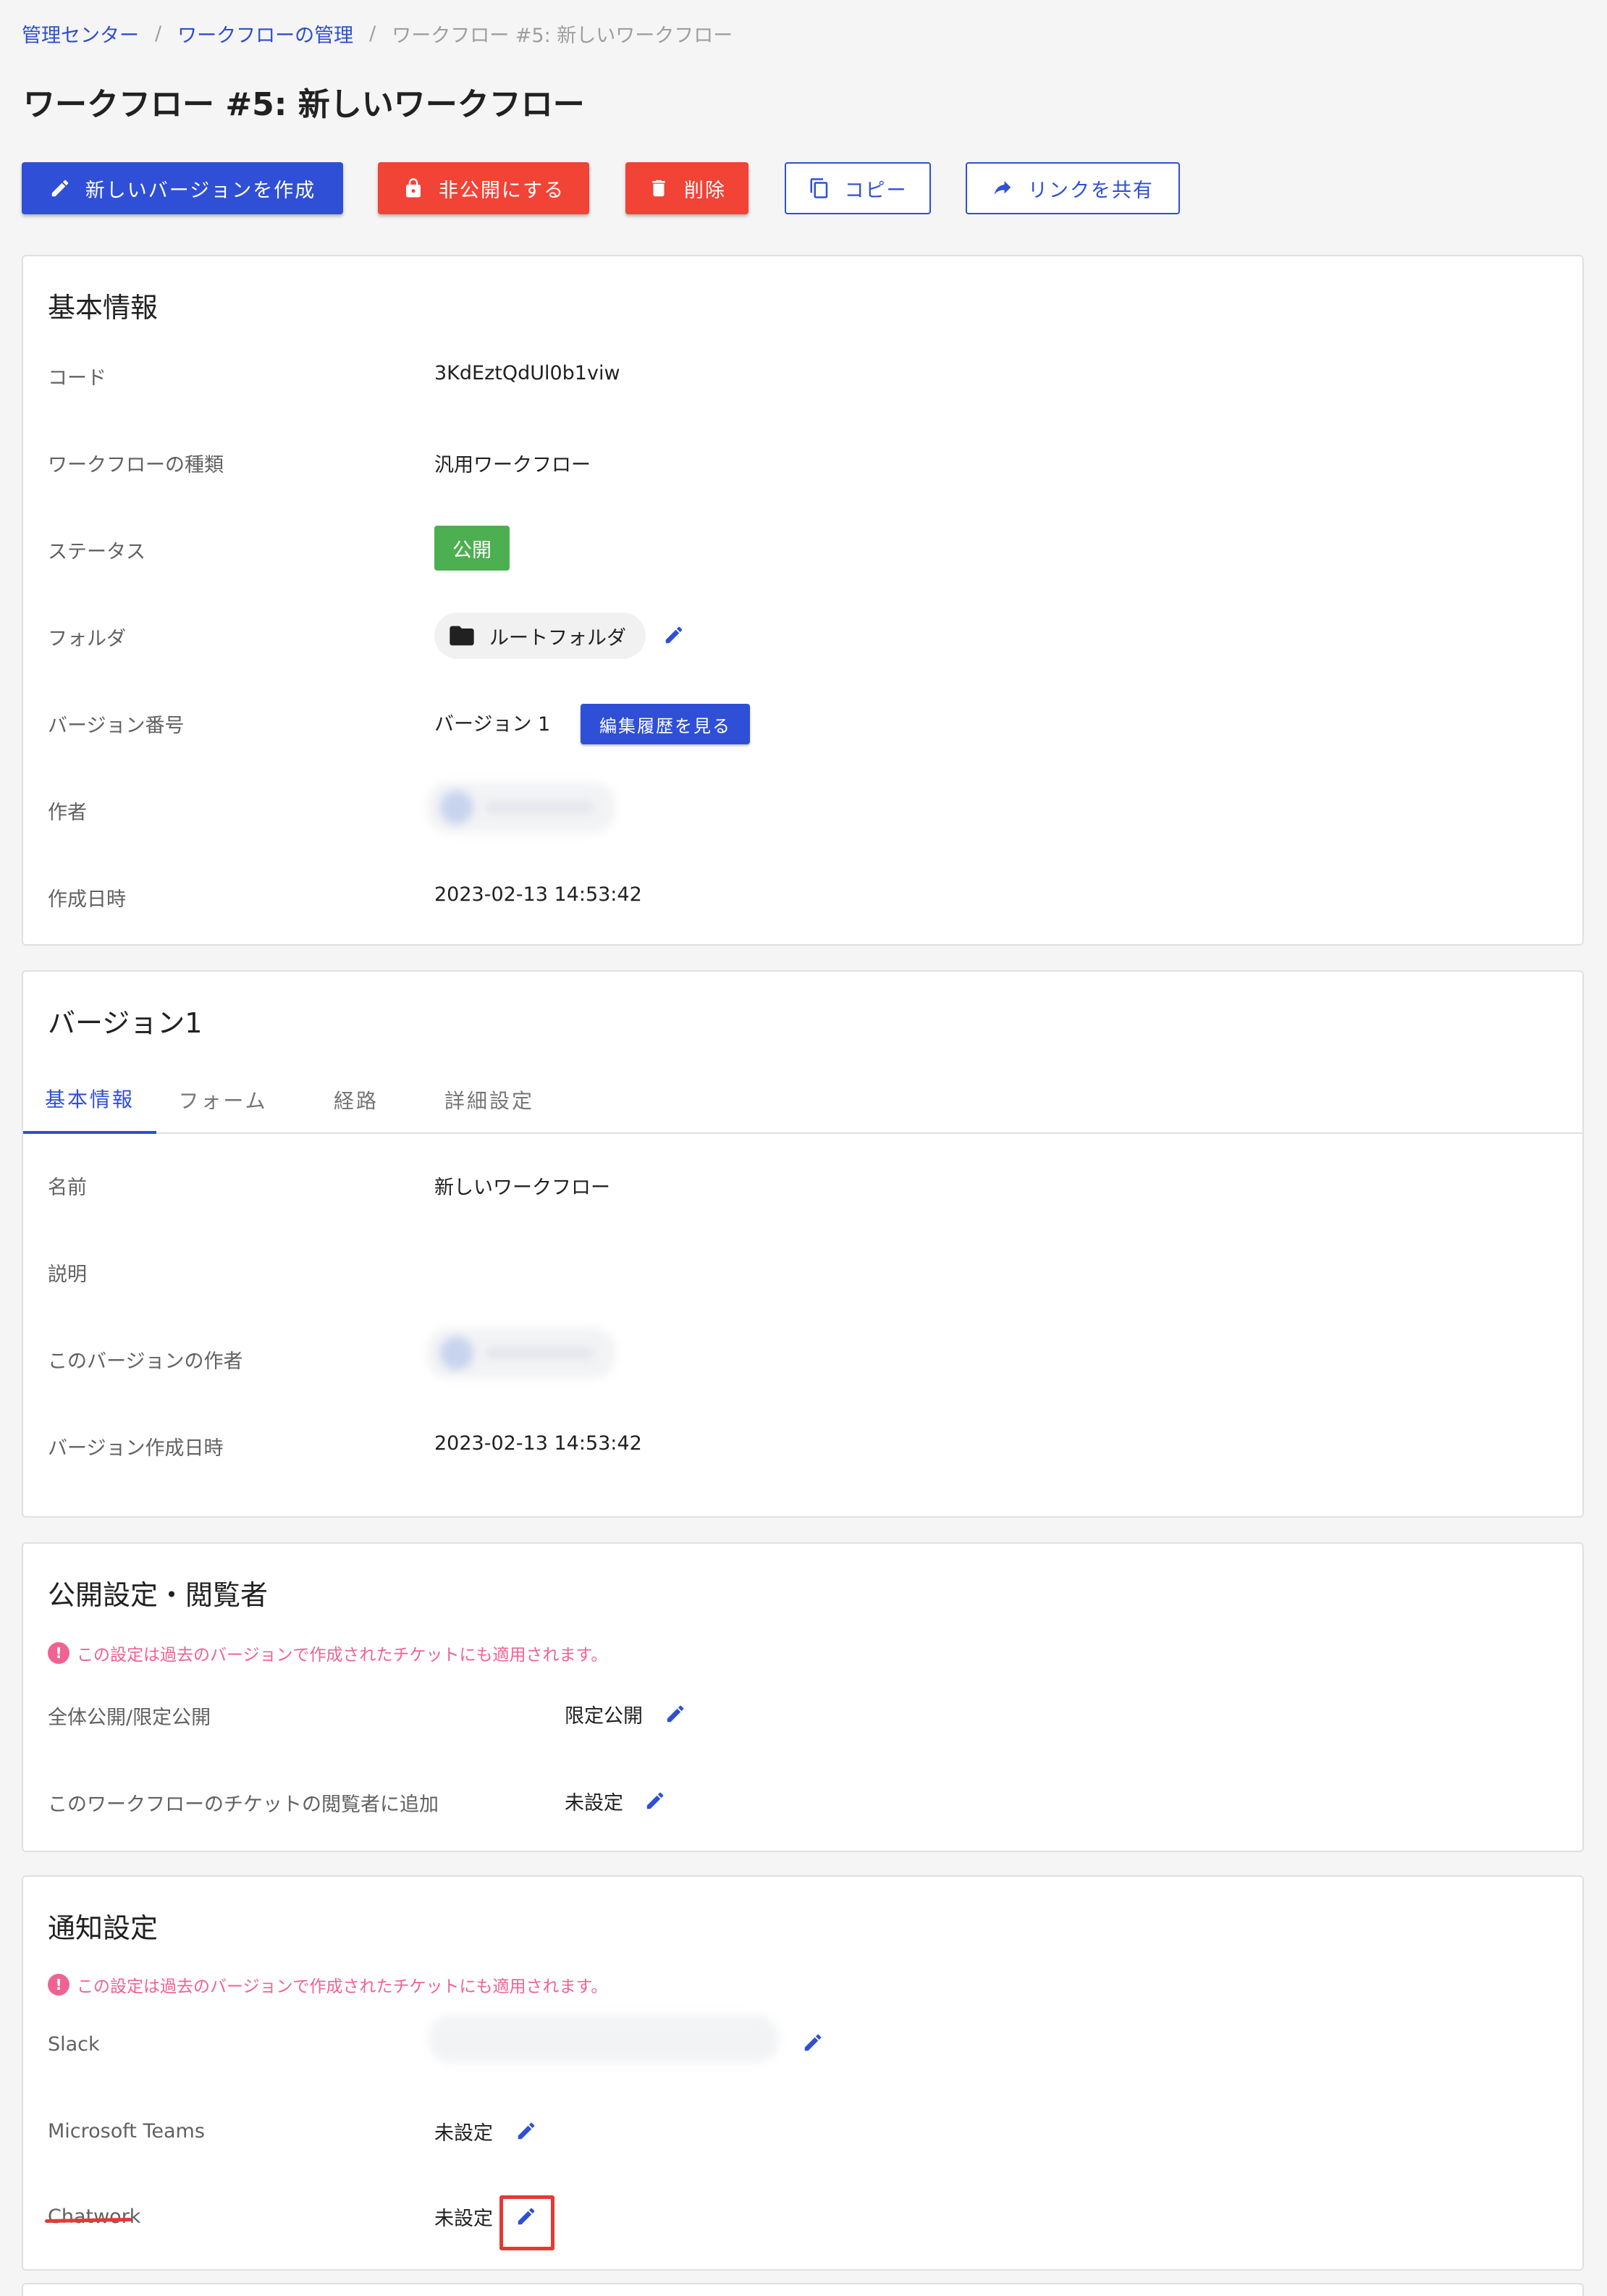 This screenshot has height=2296, width=1607. I want to click on viewers-value: 未設定, so click(594, 1803).